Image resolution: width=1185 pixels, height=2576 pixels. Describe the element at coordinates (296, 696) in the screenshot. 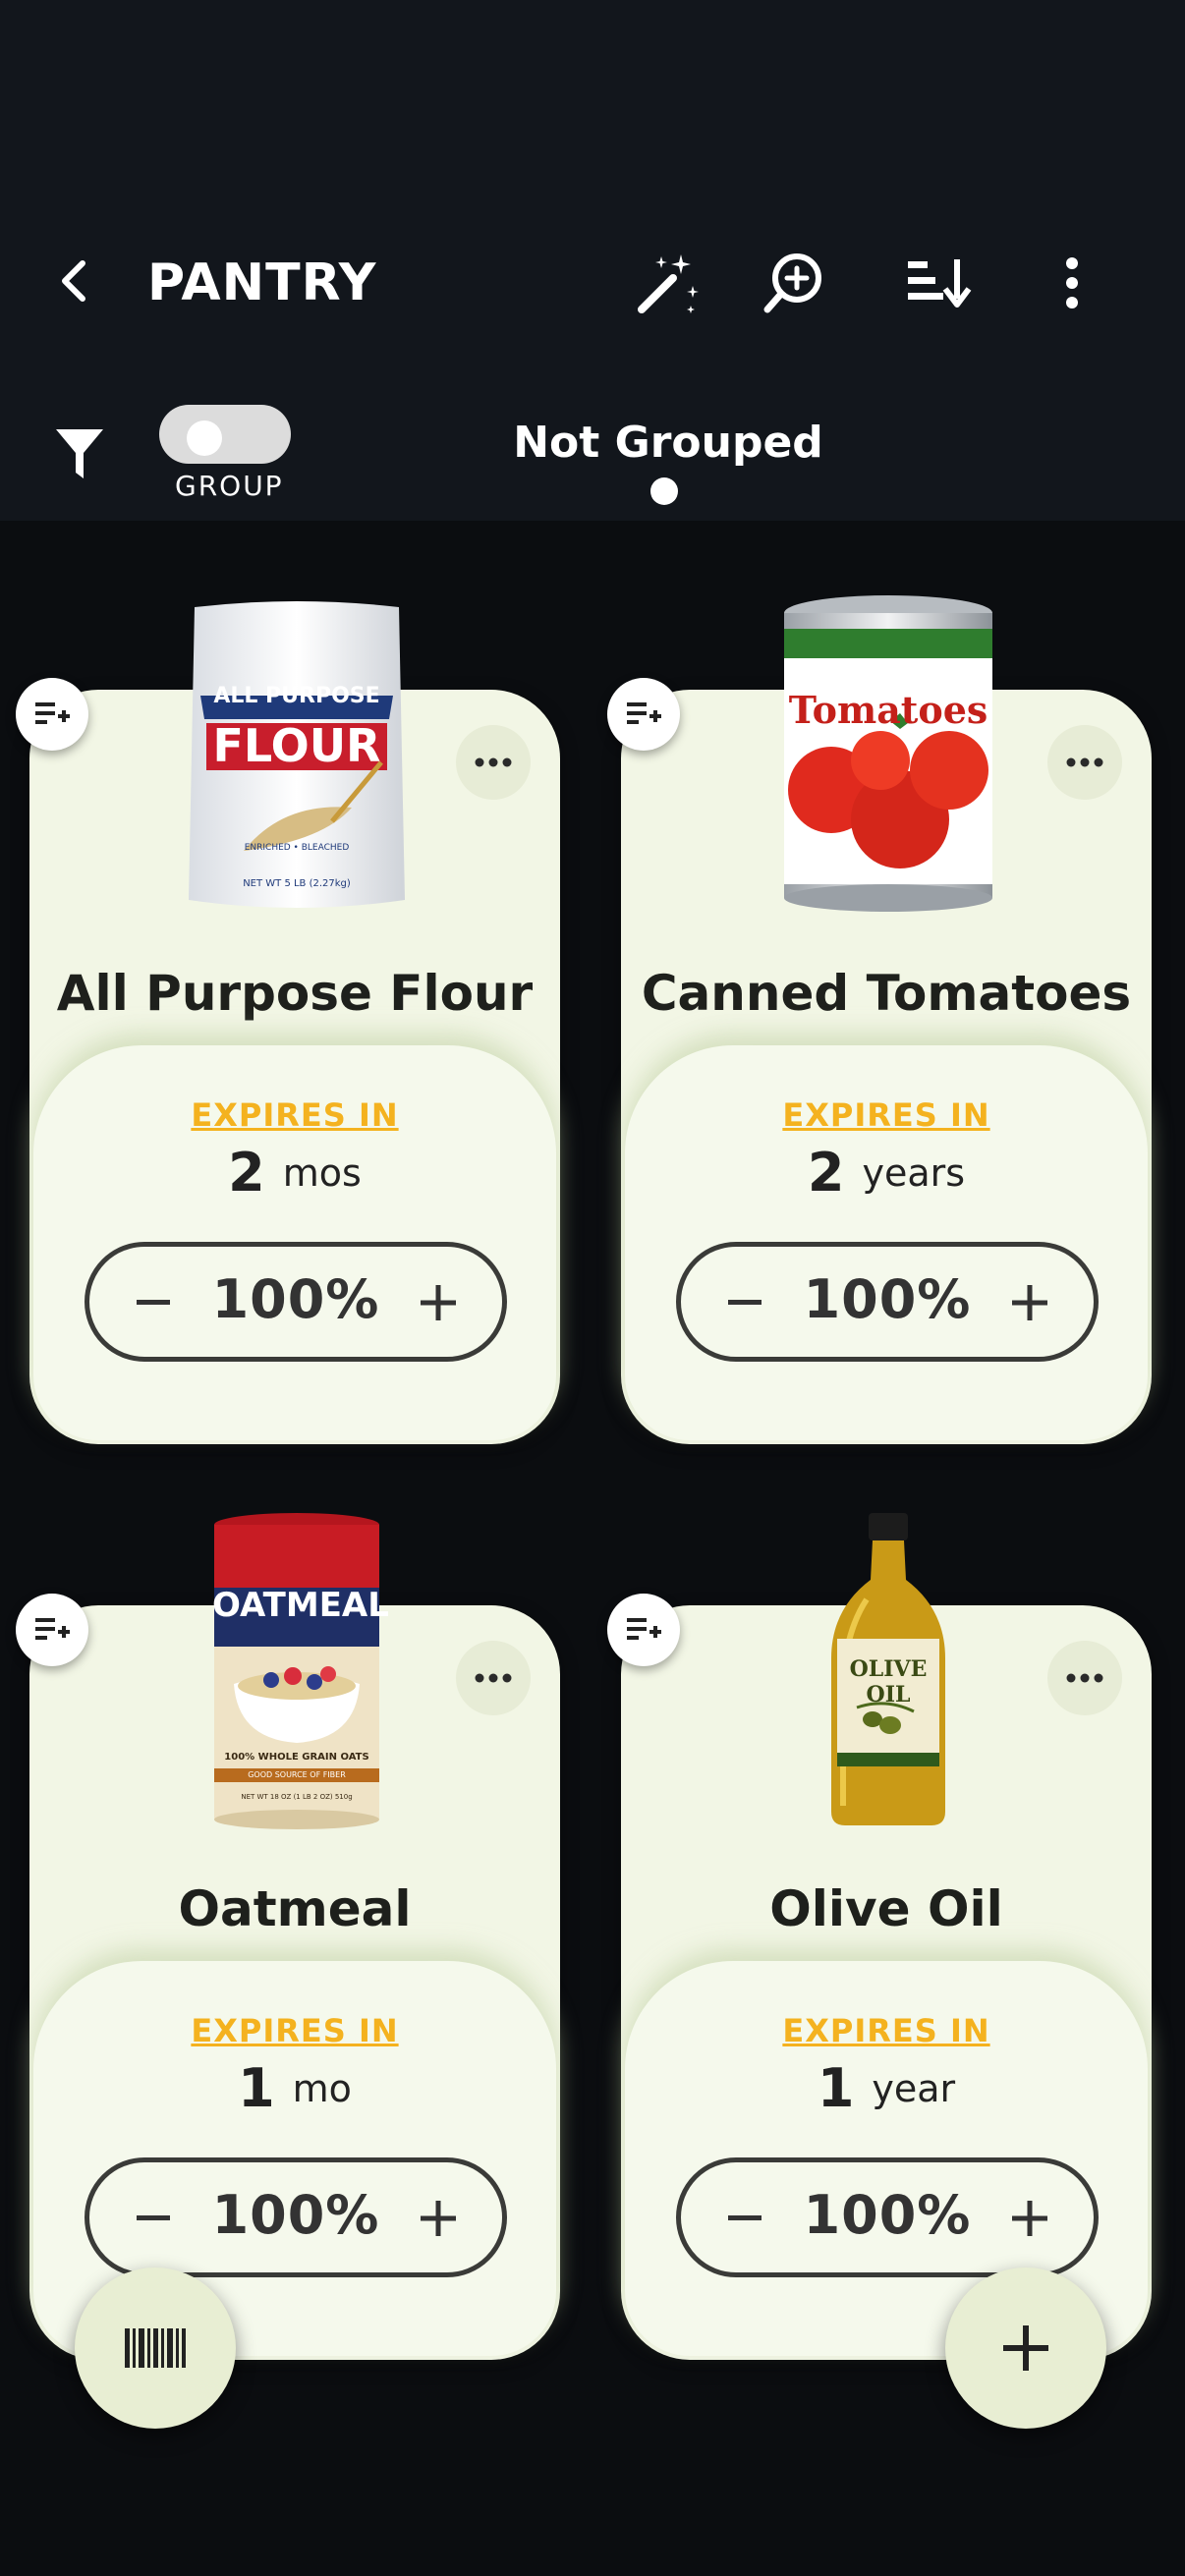

I see `flour-brand-line: ALL PURPOSE` at that location.